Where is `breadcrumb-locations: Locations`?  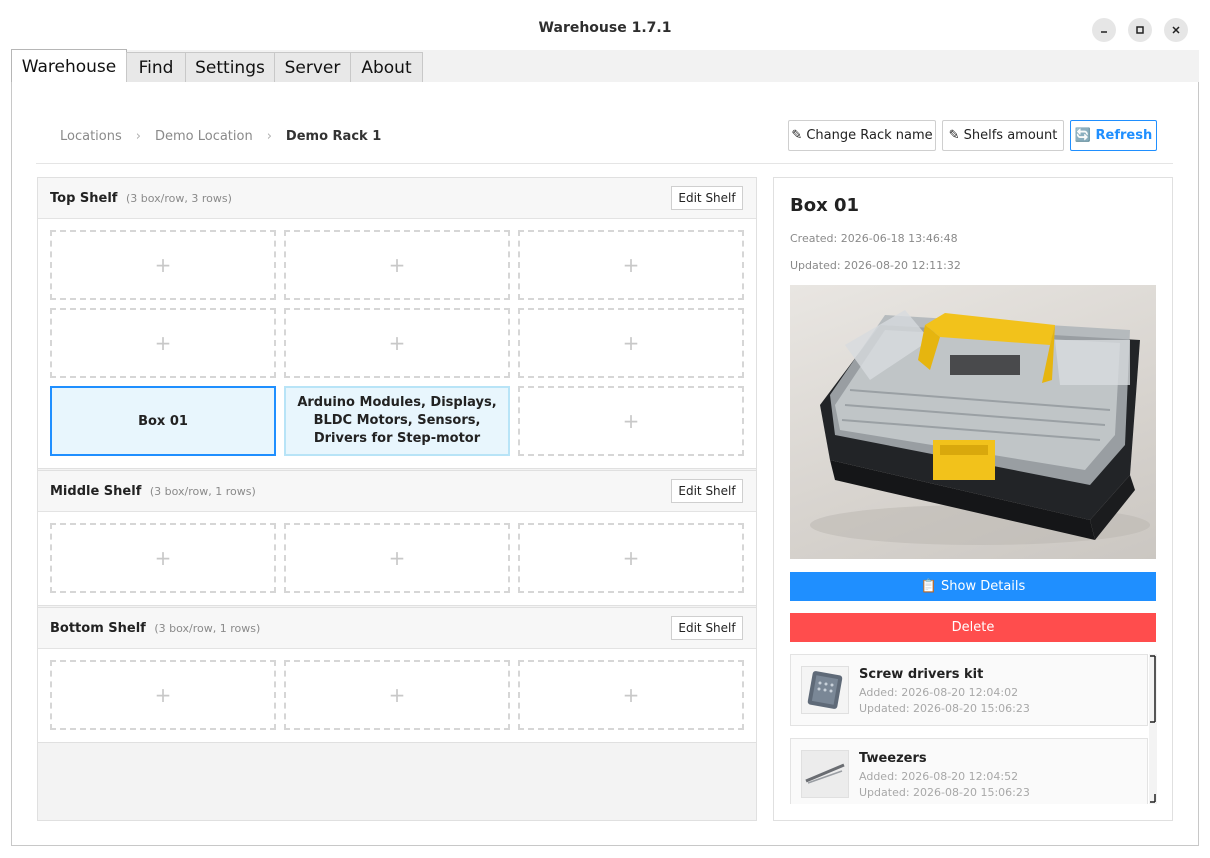 breadcrumb-locations: Locations is located at coordinates (91, 136).